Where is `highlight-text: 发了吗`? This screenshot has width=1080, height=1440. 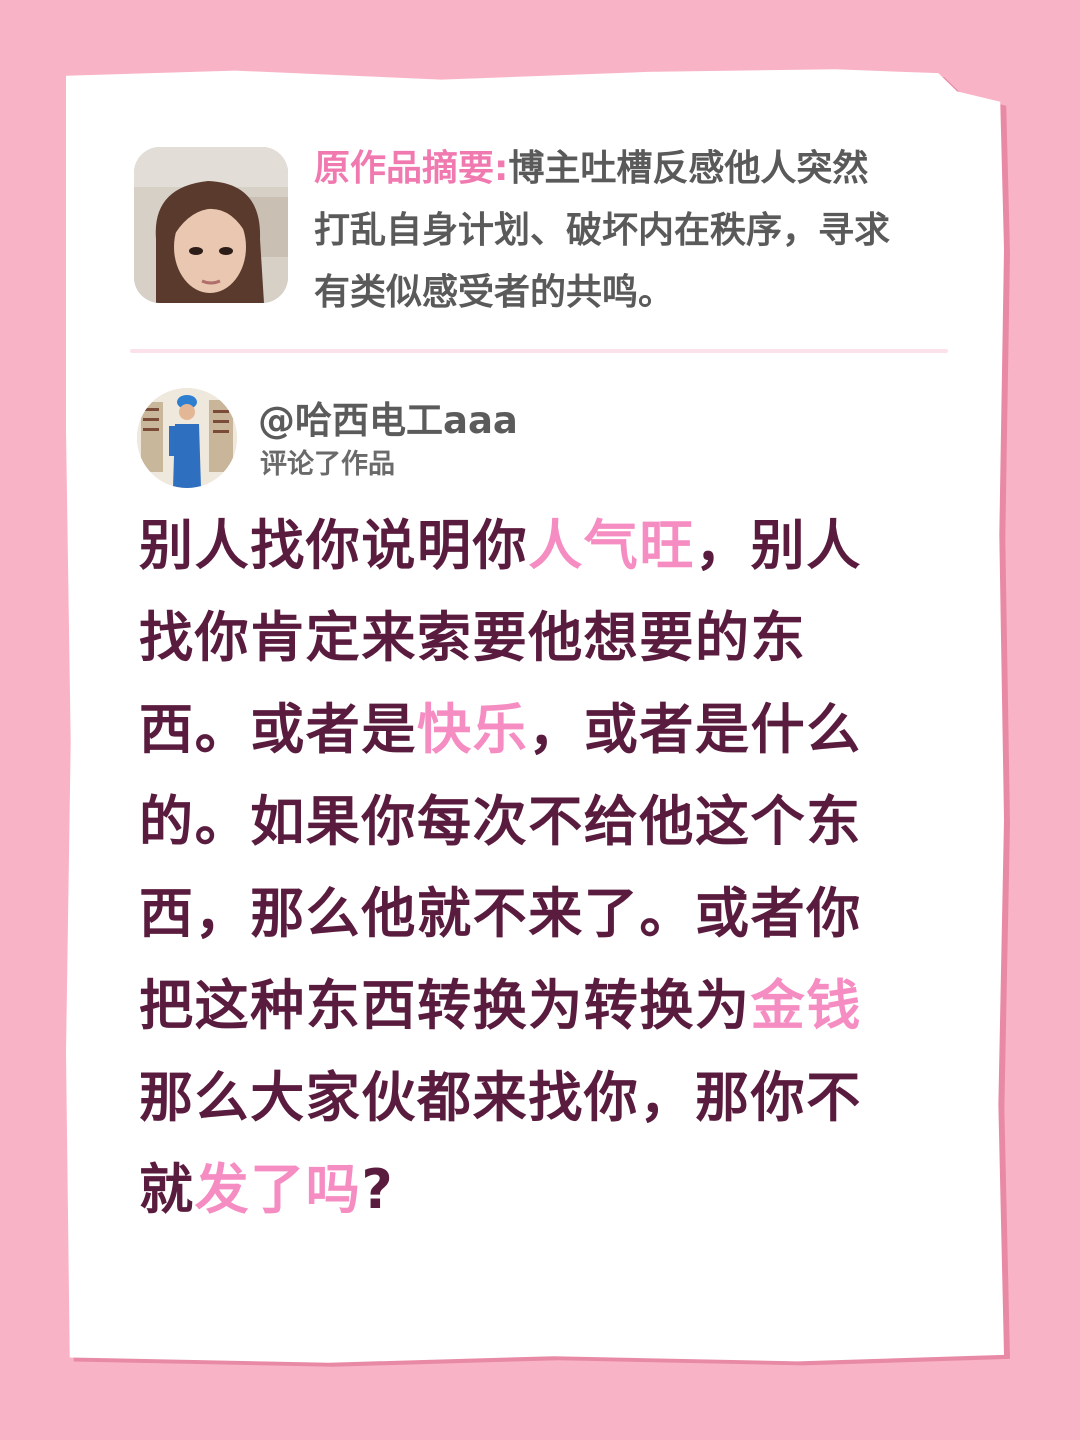
highlight-text: 发了吗 is located at coordinates (278, 1189).